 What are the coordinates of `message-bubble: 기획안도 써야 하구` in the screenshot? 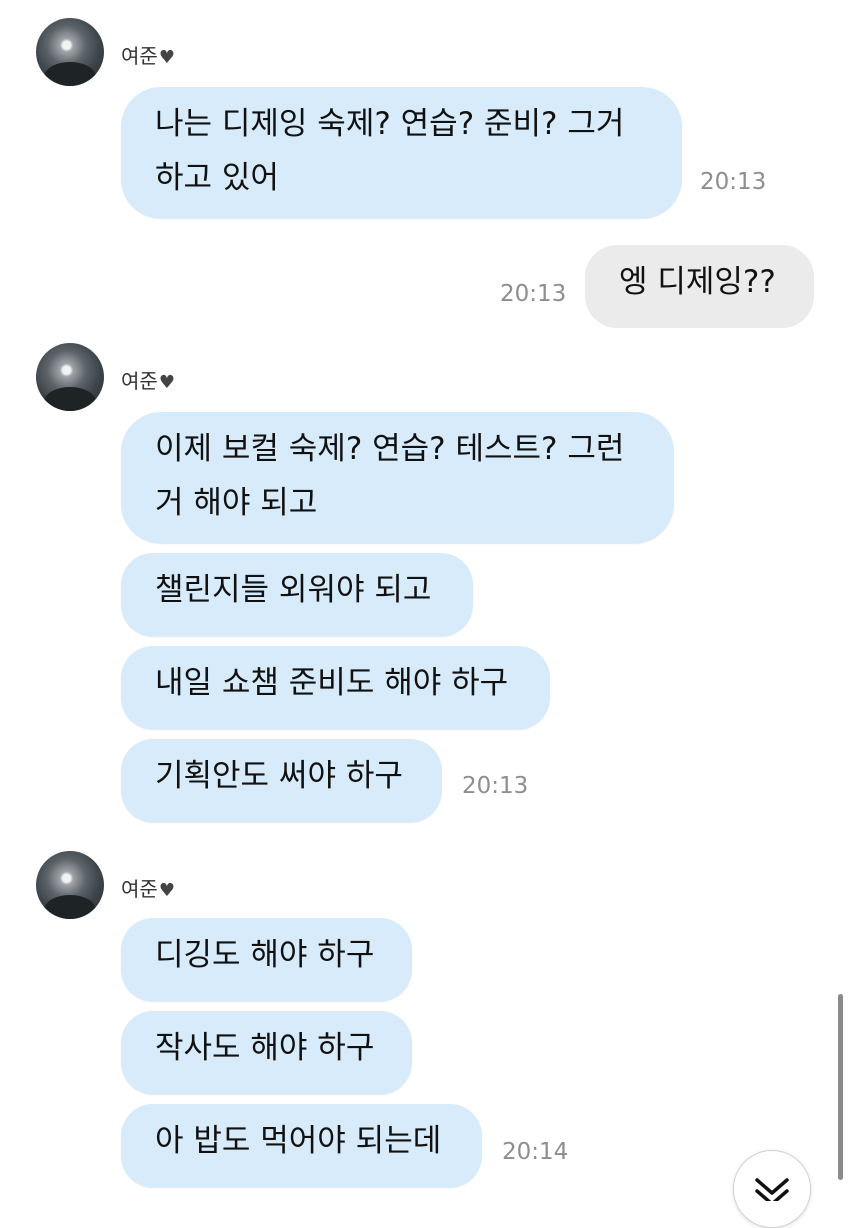 It's located at (281, 780).